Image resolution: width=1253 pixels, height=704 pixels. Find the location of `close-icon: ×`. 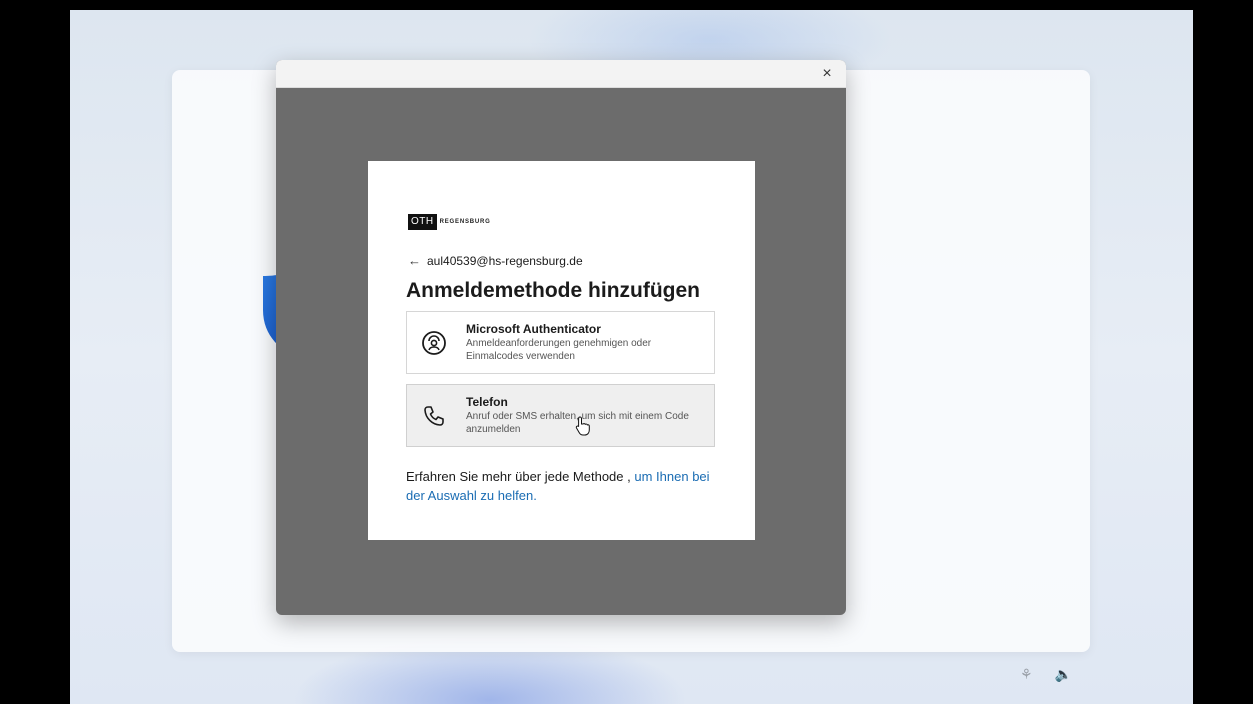

close-icon: × is located at coordinates (827, 73).